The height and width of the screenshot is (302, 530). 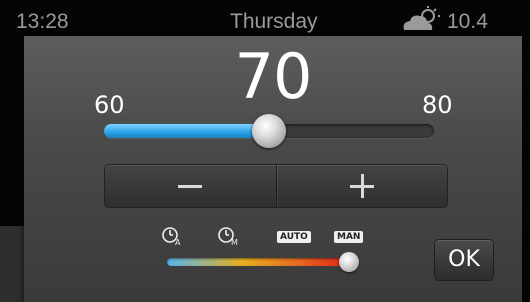 What do you see at coordinates (42, 21) in the screenshot?
I see `clock-time: 13:28` at bounding box center [42, 21].